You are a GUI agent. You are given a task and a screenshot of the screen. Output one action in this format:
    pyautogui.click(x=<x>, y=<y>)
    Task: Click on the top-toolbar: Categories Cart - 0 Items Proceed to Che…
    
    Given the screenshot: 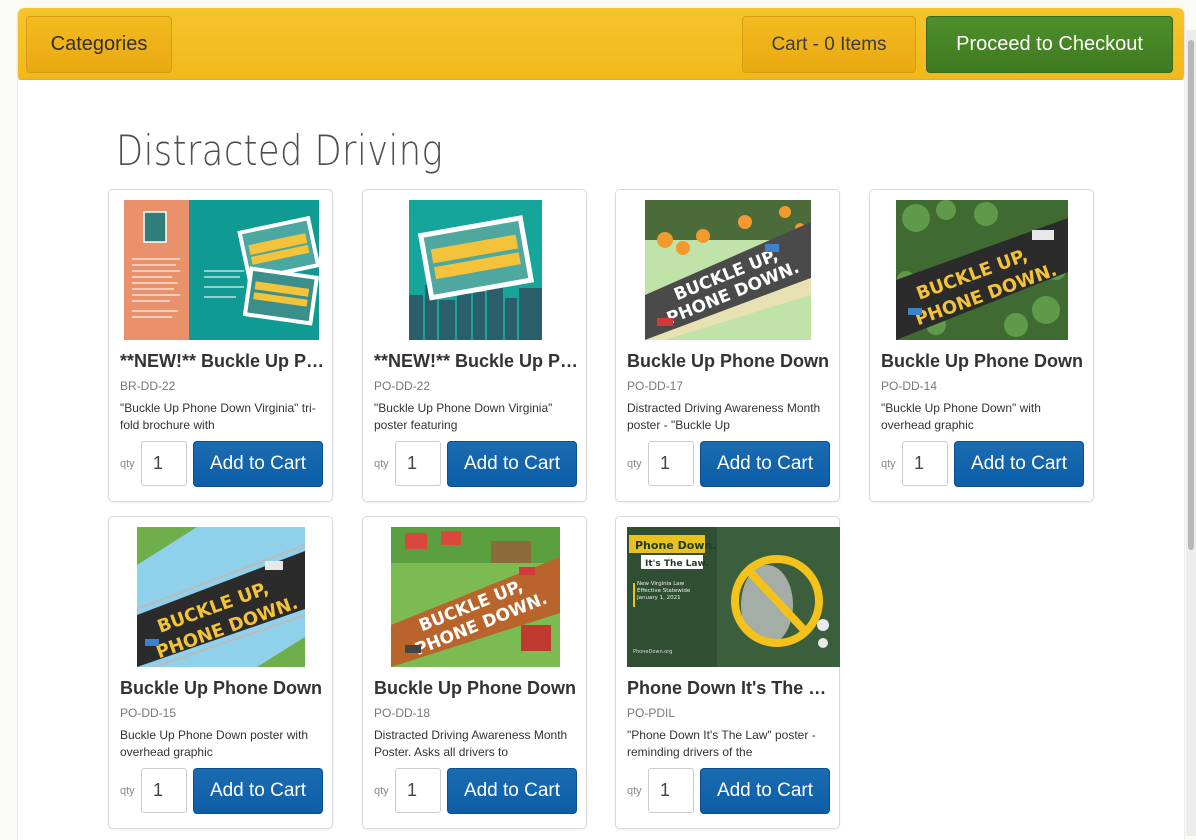 What is the action you would take?
    pyautogui.click(x=601, y=44)
    